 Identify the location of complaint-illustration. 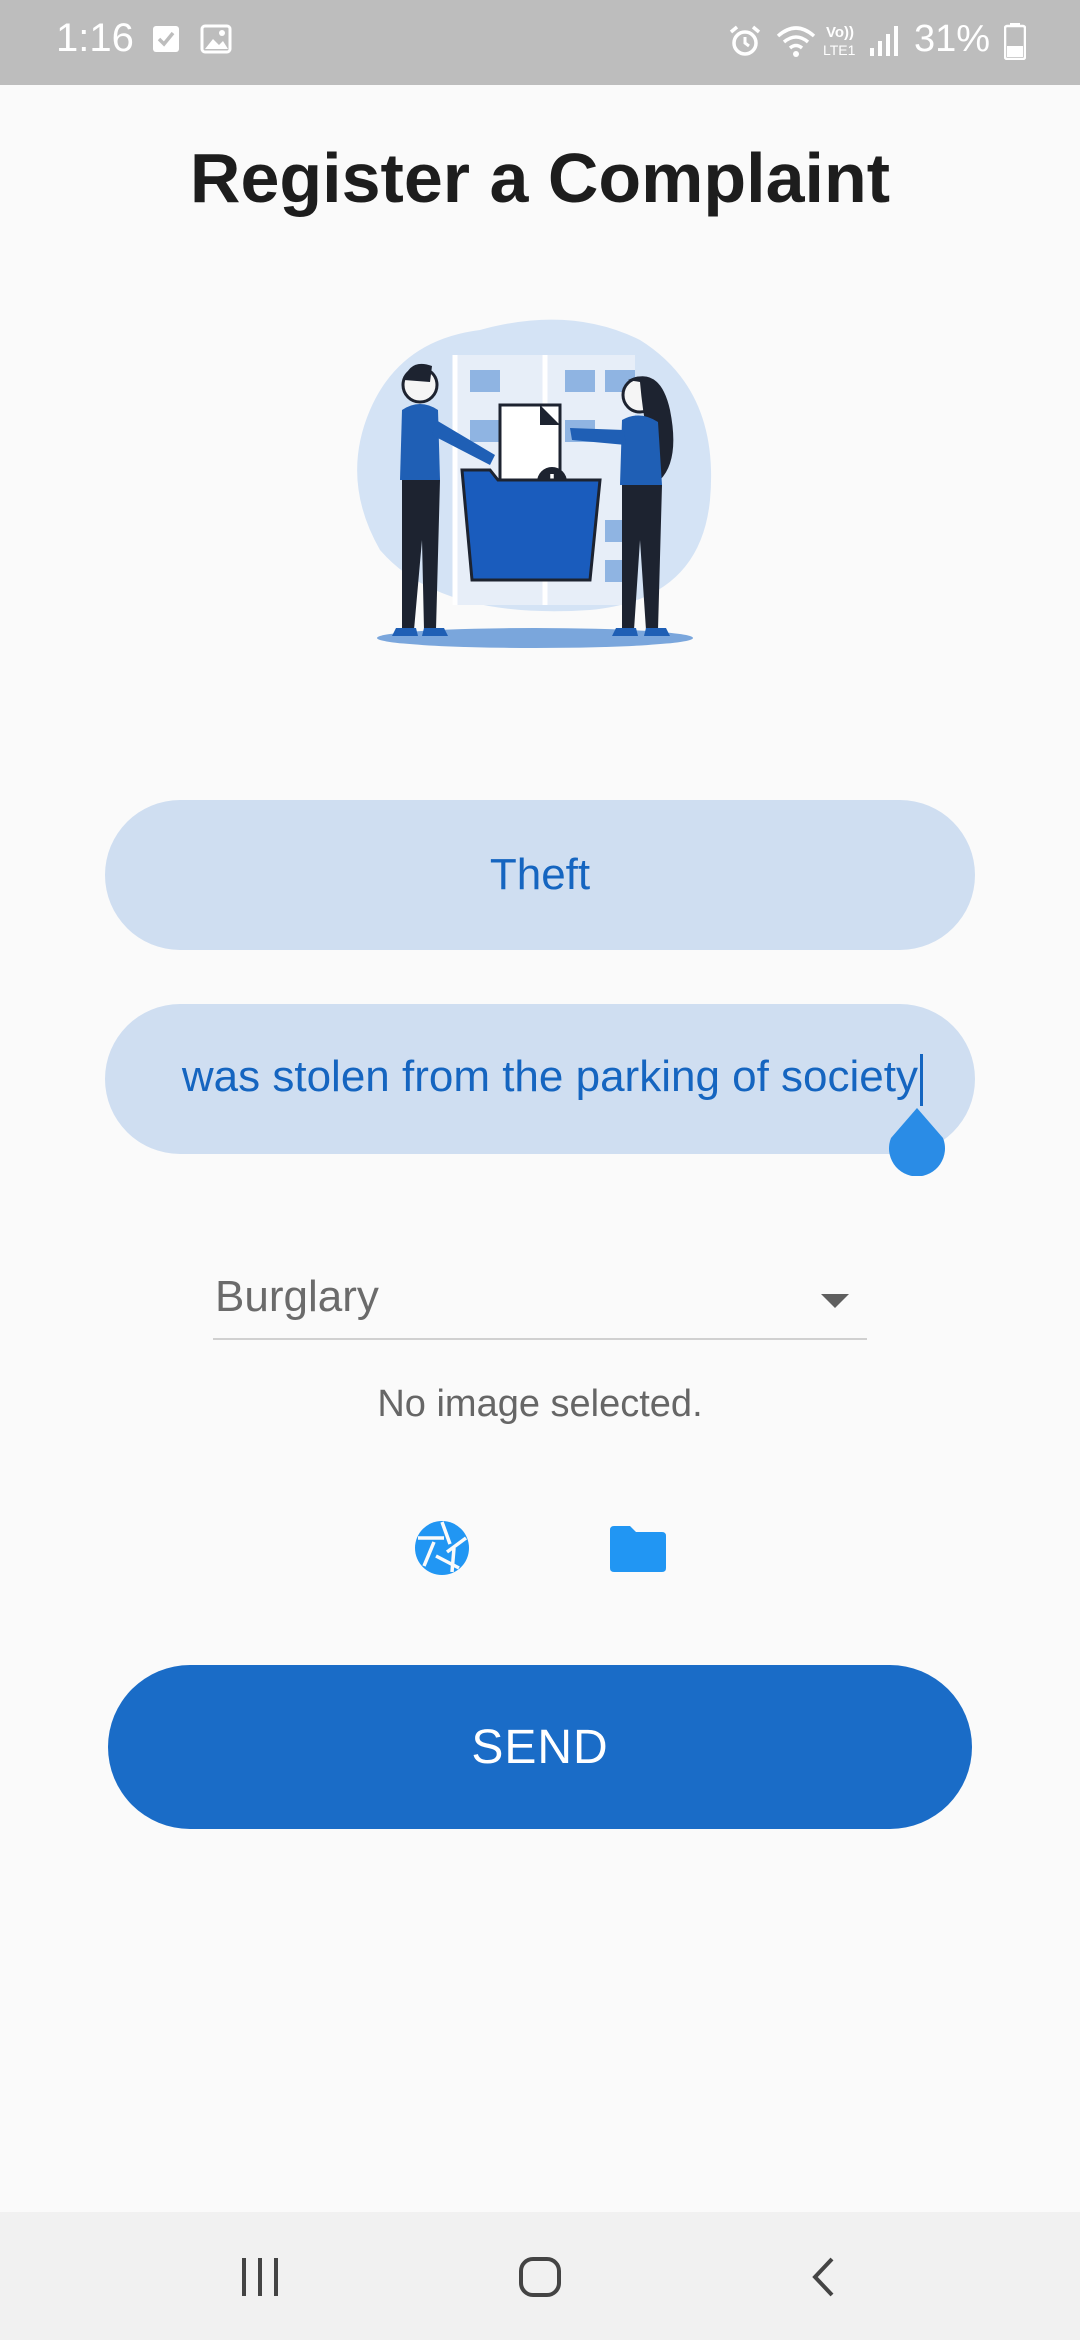
(534, 483).